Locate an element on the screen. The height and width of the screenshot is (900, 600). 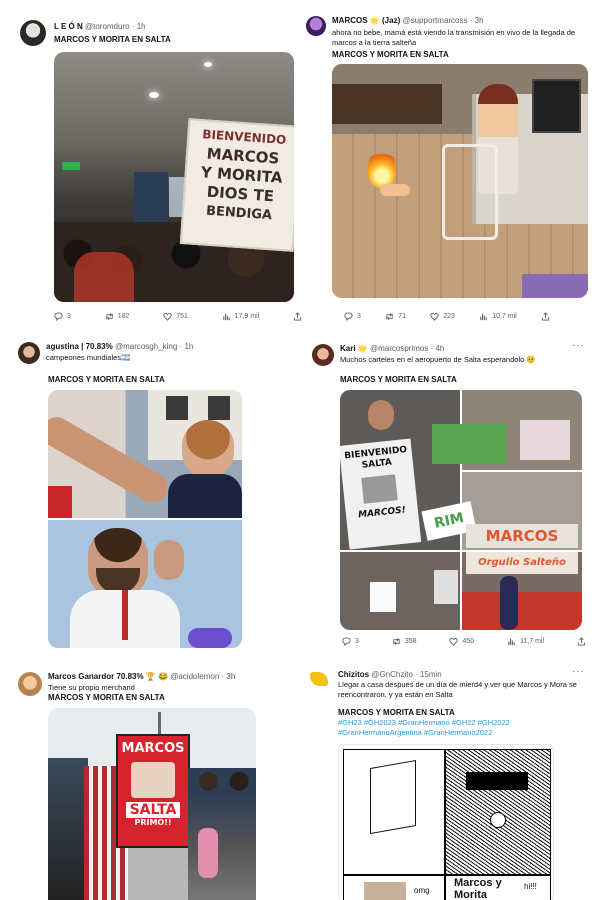
player-shirt is located at coordinates (205, 496).